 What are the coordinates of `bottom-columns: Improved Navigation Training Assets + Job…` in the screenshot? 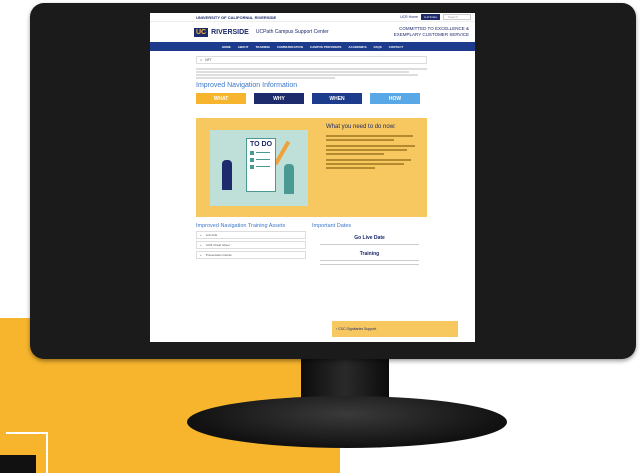 It's located at (311, 245).